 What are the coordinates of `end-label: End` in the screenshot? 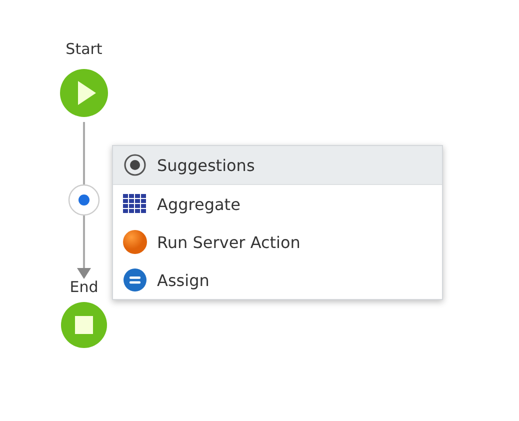 It's located at (84, 287).